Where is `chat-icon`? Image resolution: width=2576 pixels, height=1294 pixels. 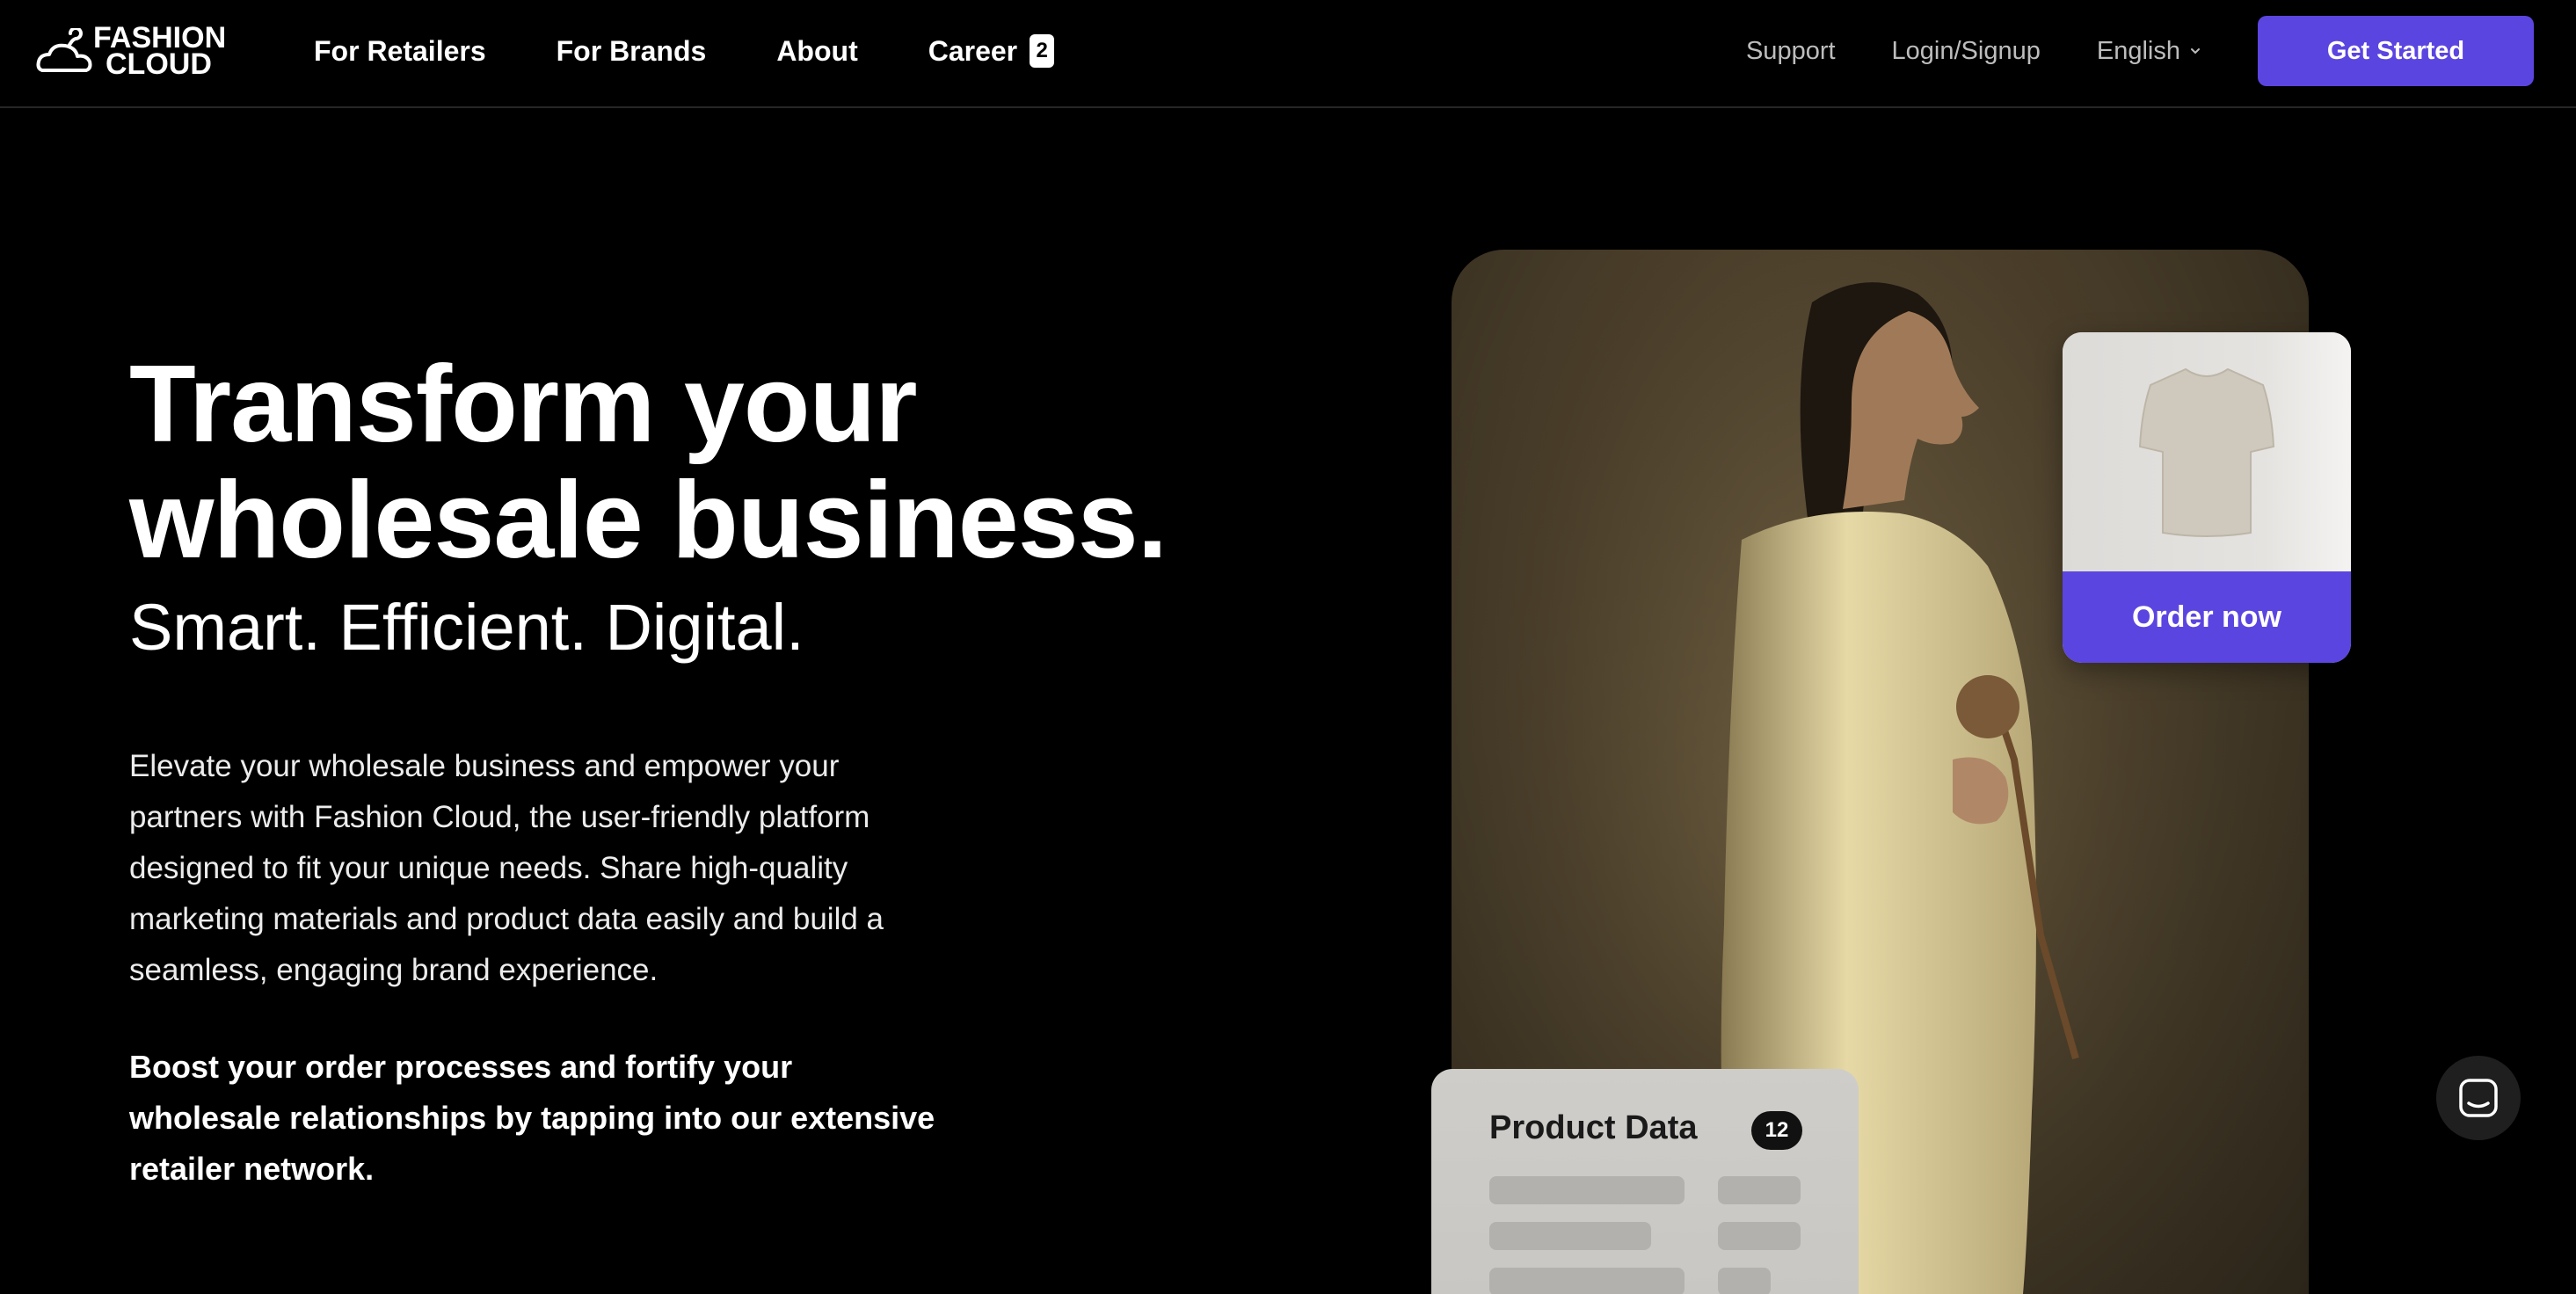
chat-icon is located at coordinates (2478, 1098).